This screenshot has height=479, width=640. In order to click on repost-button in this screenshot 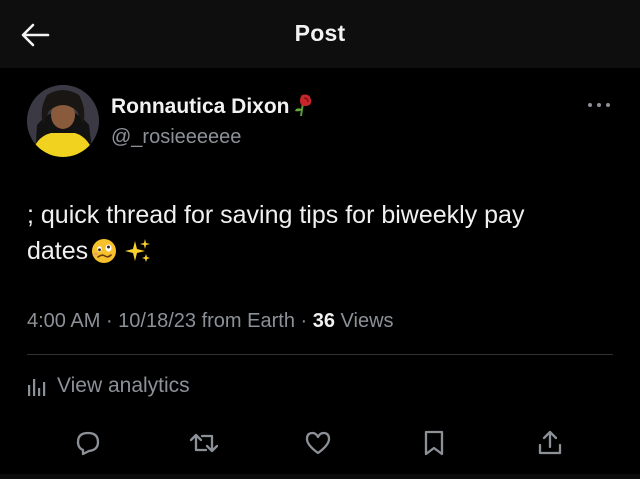, I will do `click(204, 443)`.